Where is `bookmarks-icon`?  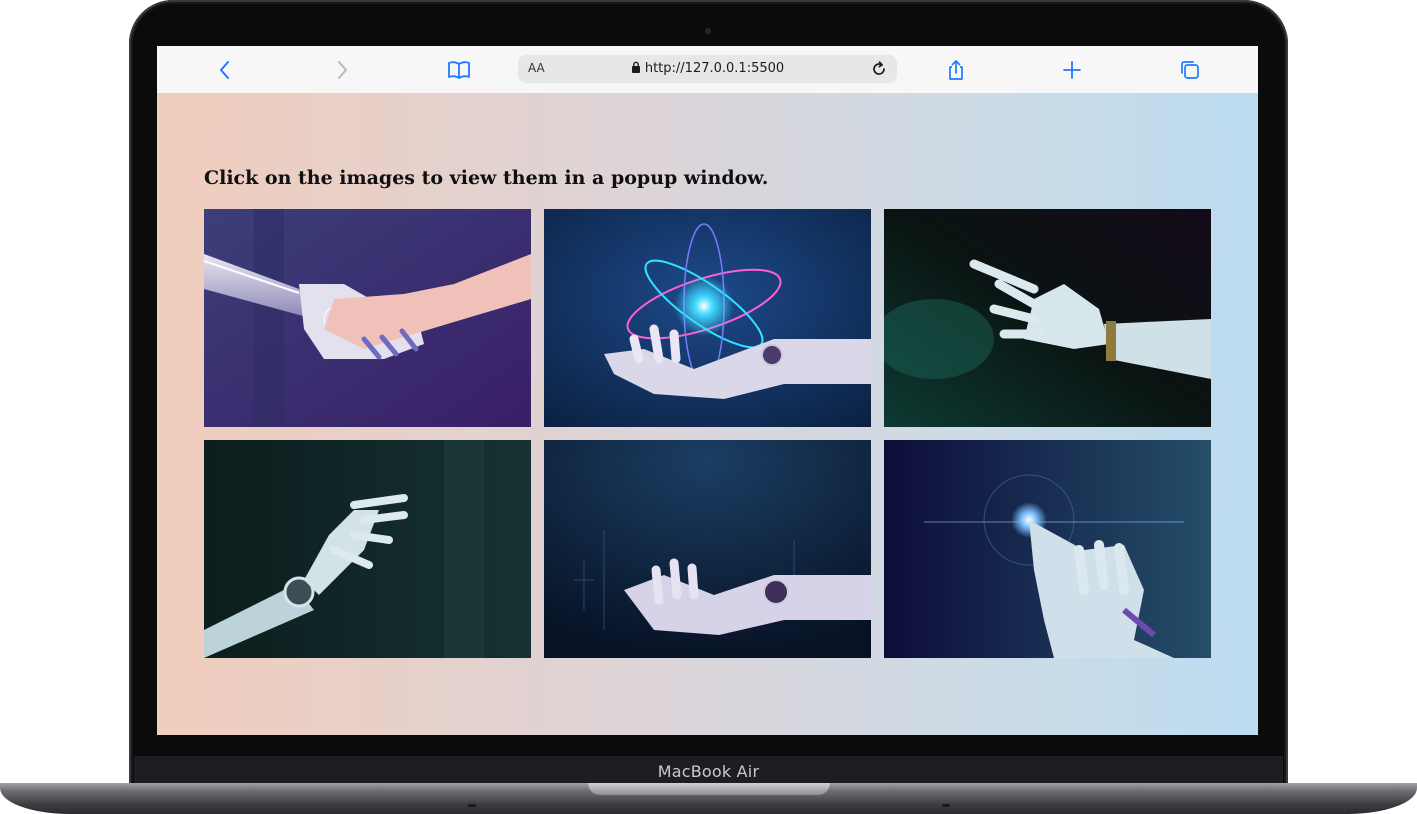
bookmarks-icon is located at coordinates (459, 70).